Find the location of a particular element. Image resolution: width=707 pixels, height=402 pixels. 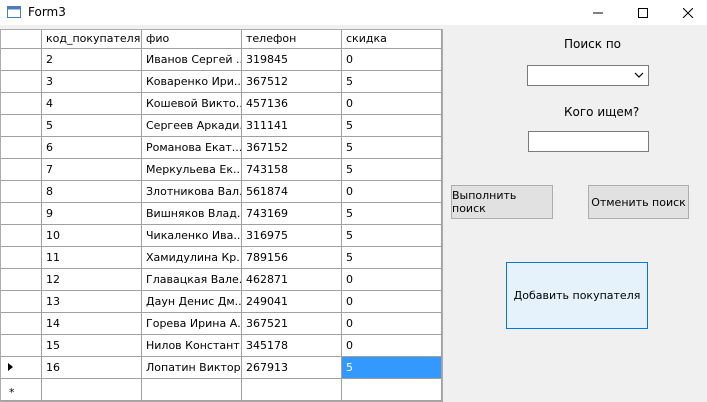

new-row-cell-phone is located at coordinates (292, 390).